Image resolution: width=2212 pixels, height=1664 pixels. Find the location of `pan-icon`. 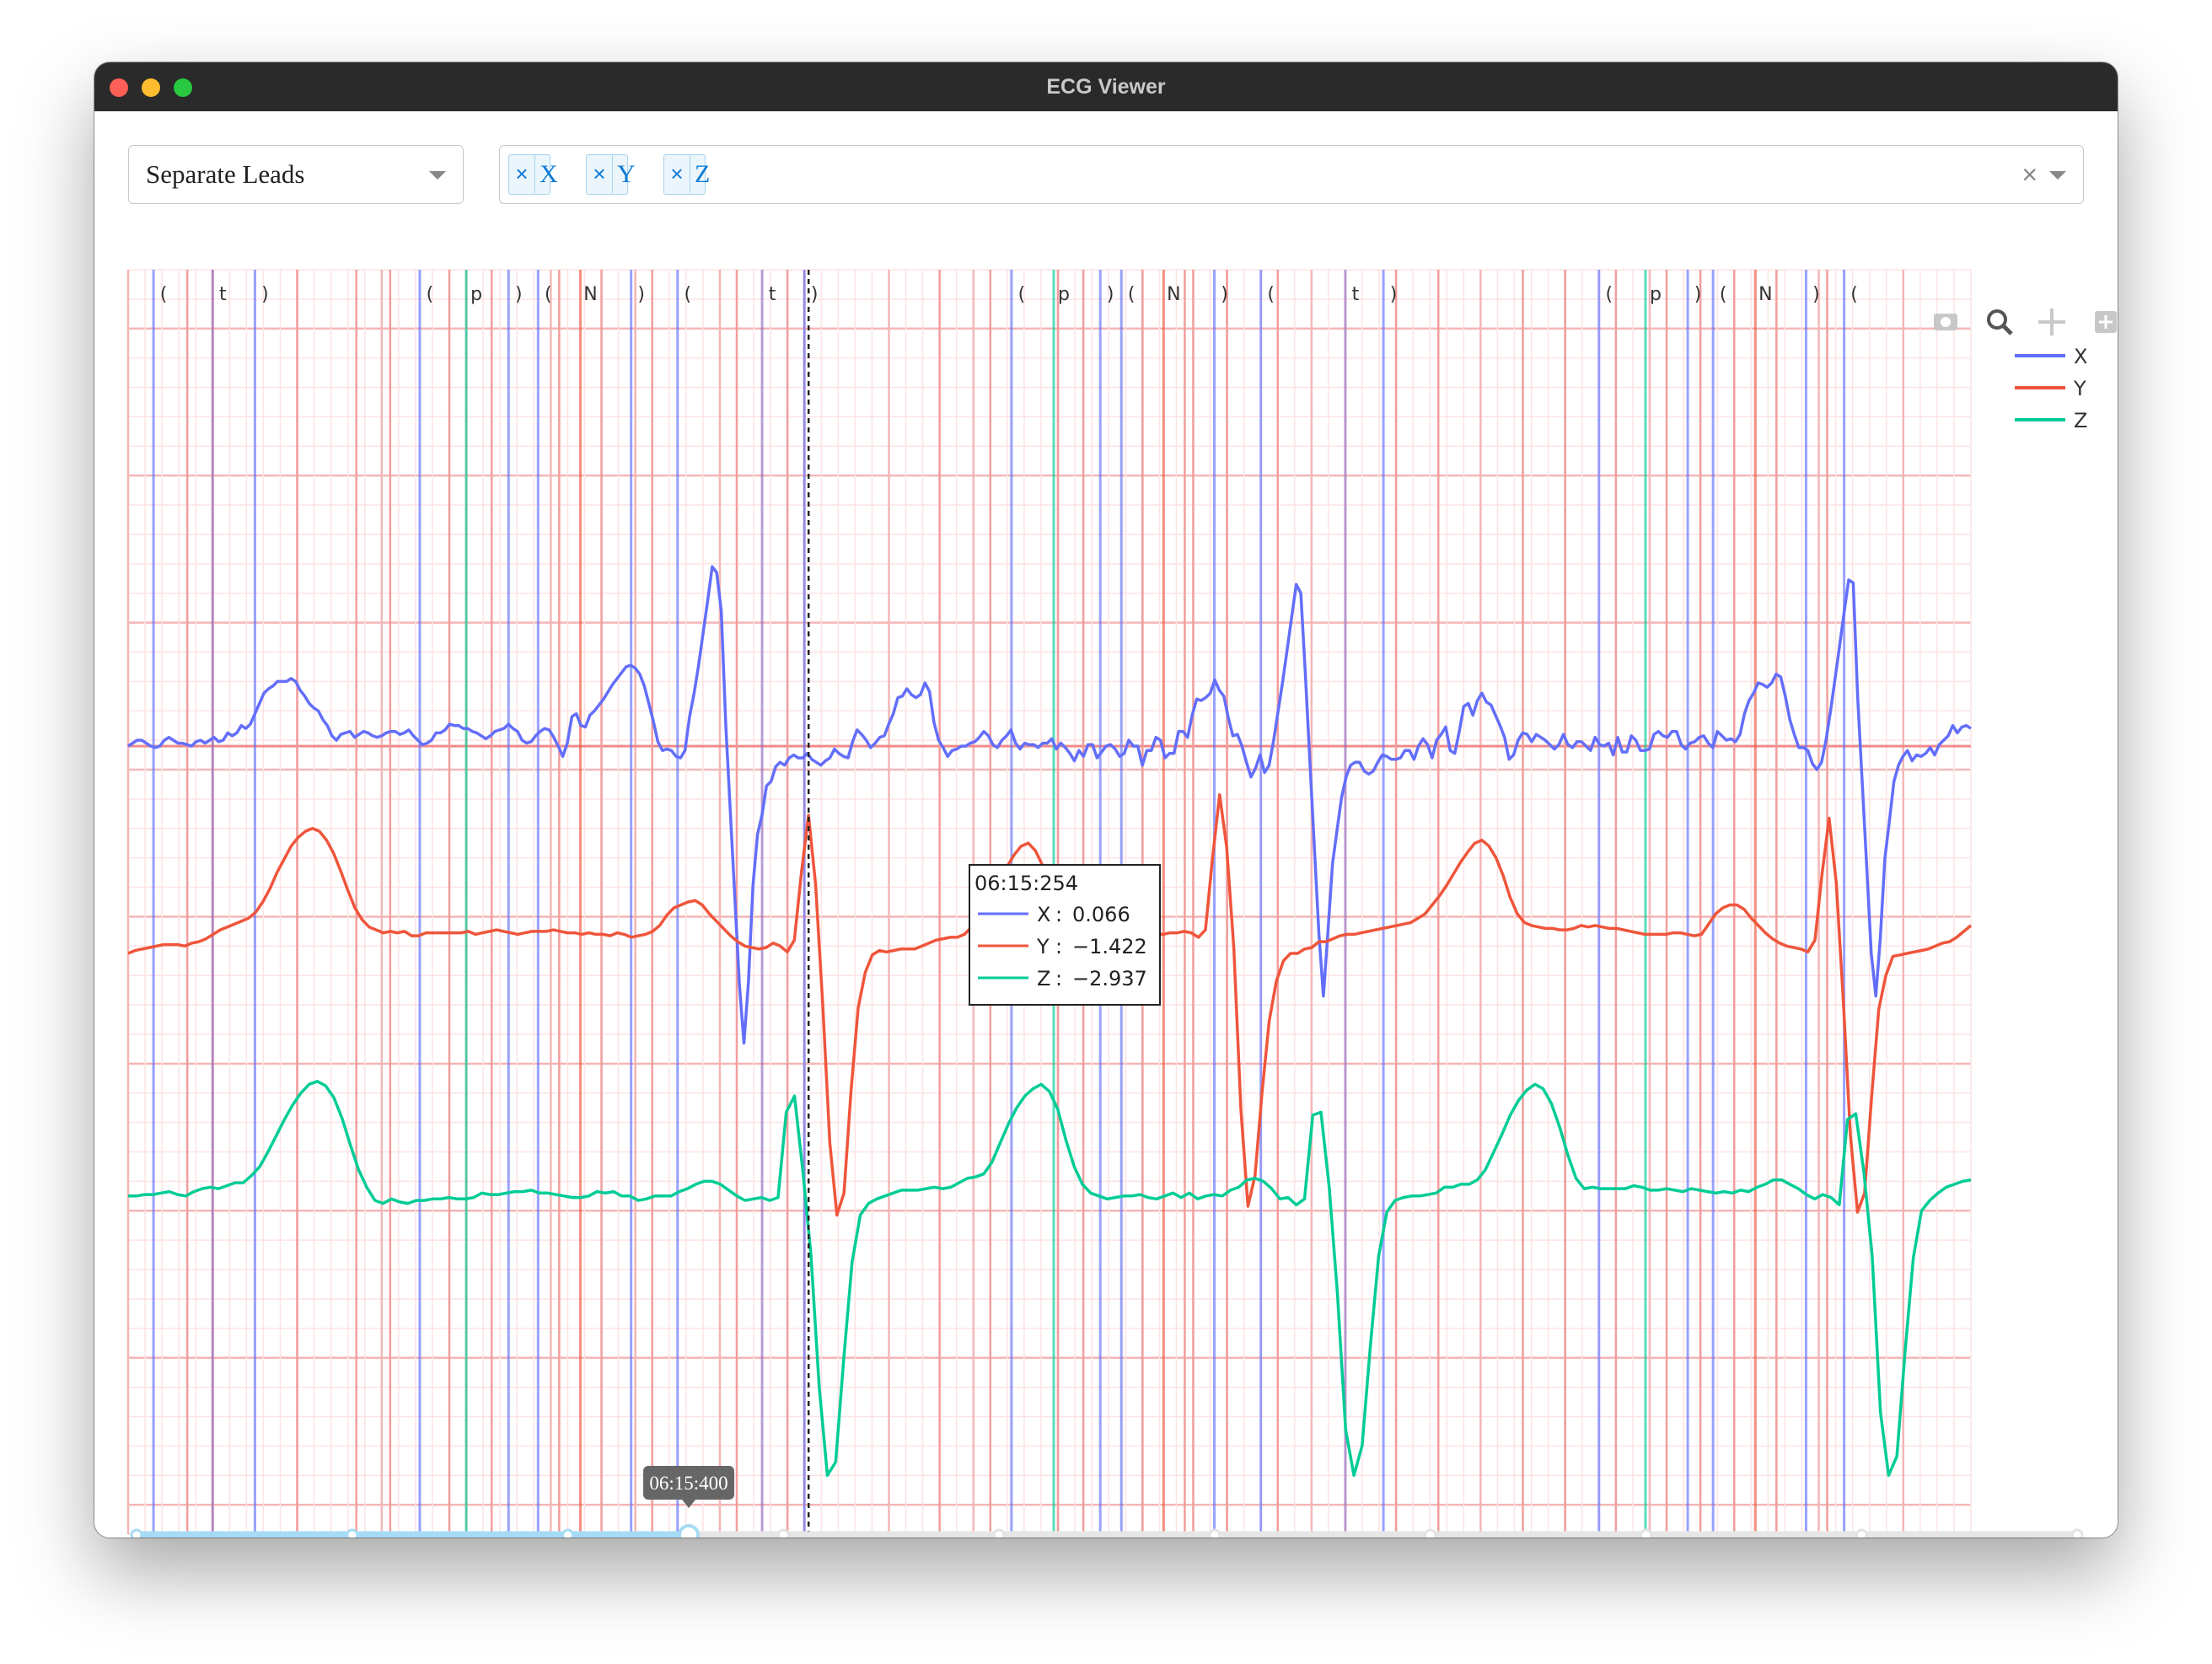

pan-icon is located at coordinates (2052, 322).